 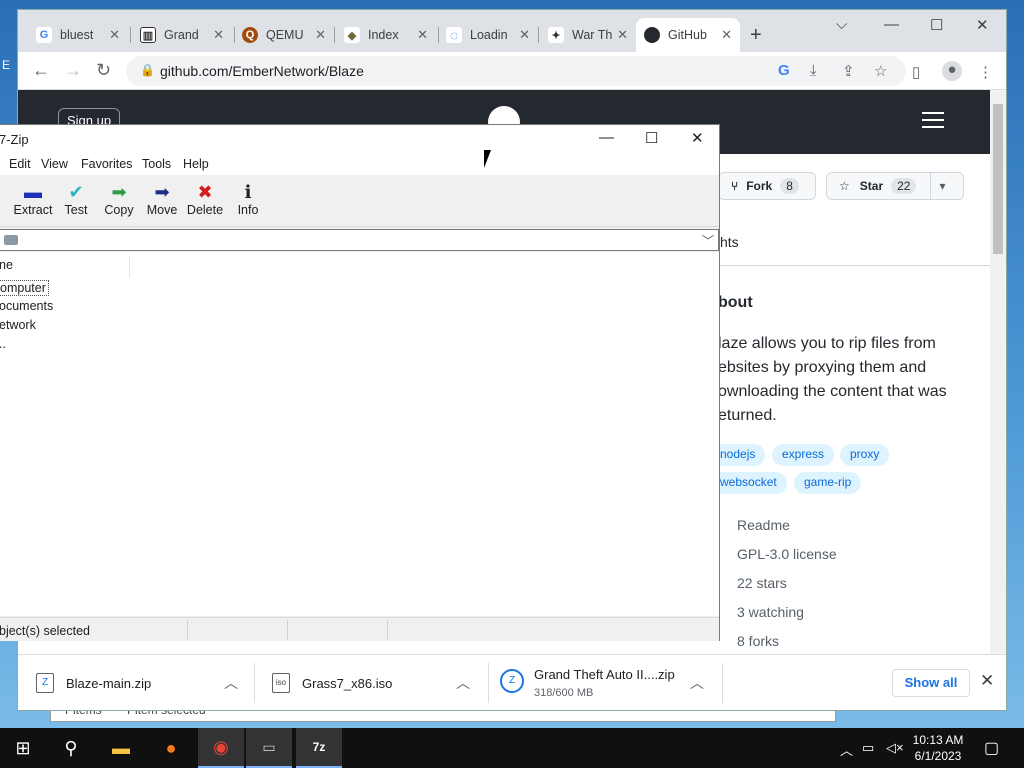 I want to click on install-icon: ⤓, so click(x=813, y=70).